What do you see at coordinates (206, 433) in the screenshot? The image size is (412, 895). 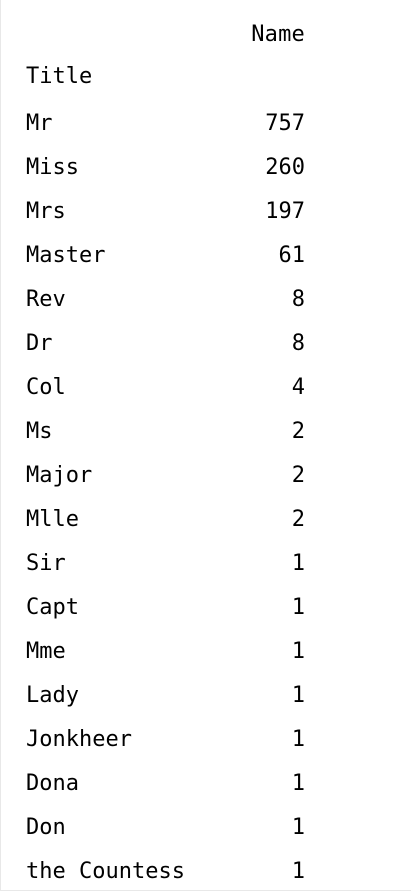 I see `table-row: Ms 2` at bounding box center [206, 433].